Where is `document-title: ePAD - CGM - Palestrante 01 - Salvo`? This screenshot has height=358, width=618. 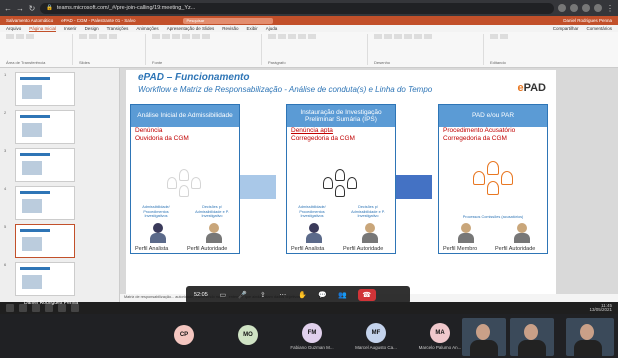 document-title: ePAD - CGM - Palestrante 01 - Salvo is located at coordinates (98, 20).